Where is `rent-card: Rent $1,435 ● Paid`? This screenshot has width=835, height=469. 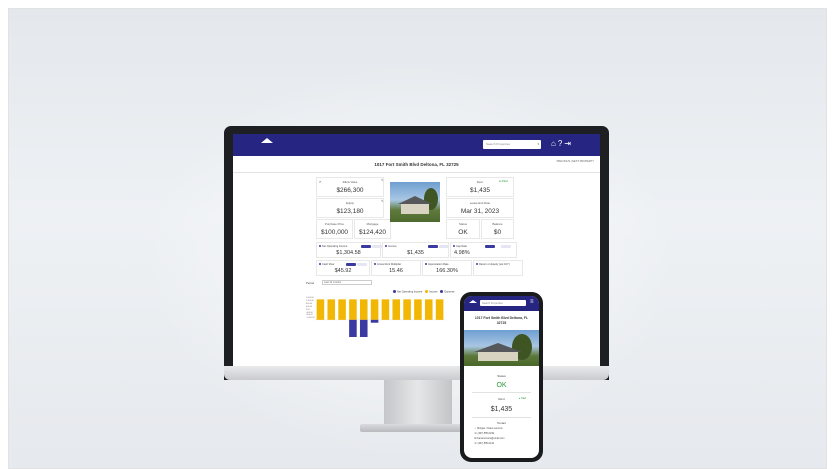
rent-card: Rent $1,435 ● Paid is located at coordinates (480, 187).